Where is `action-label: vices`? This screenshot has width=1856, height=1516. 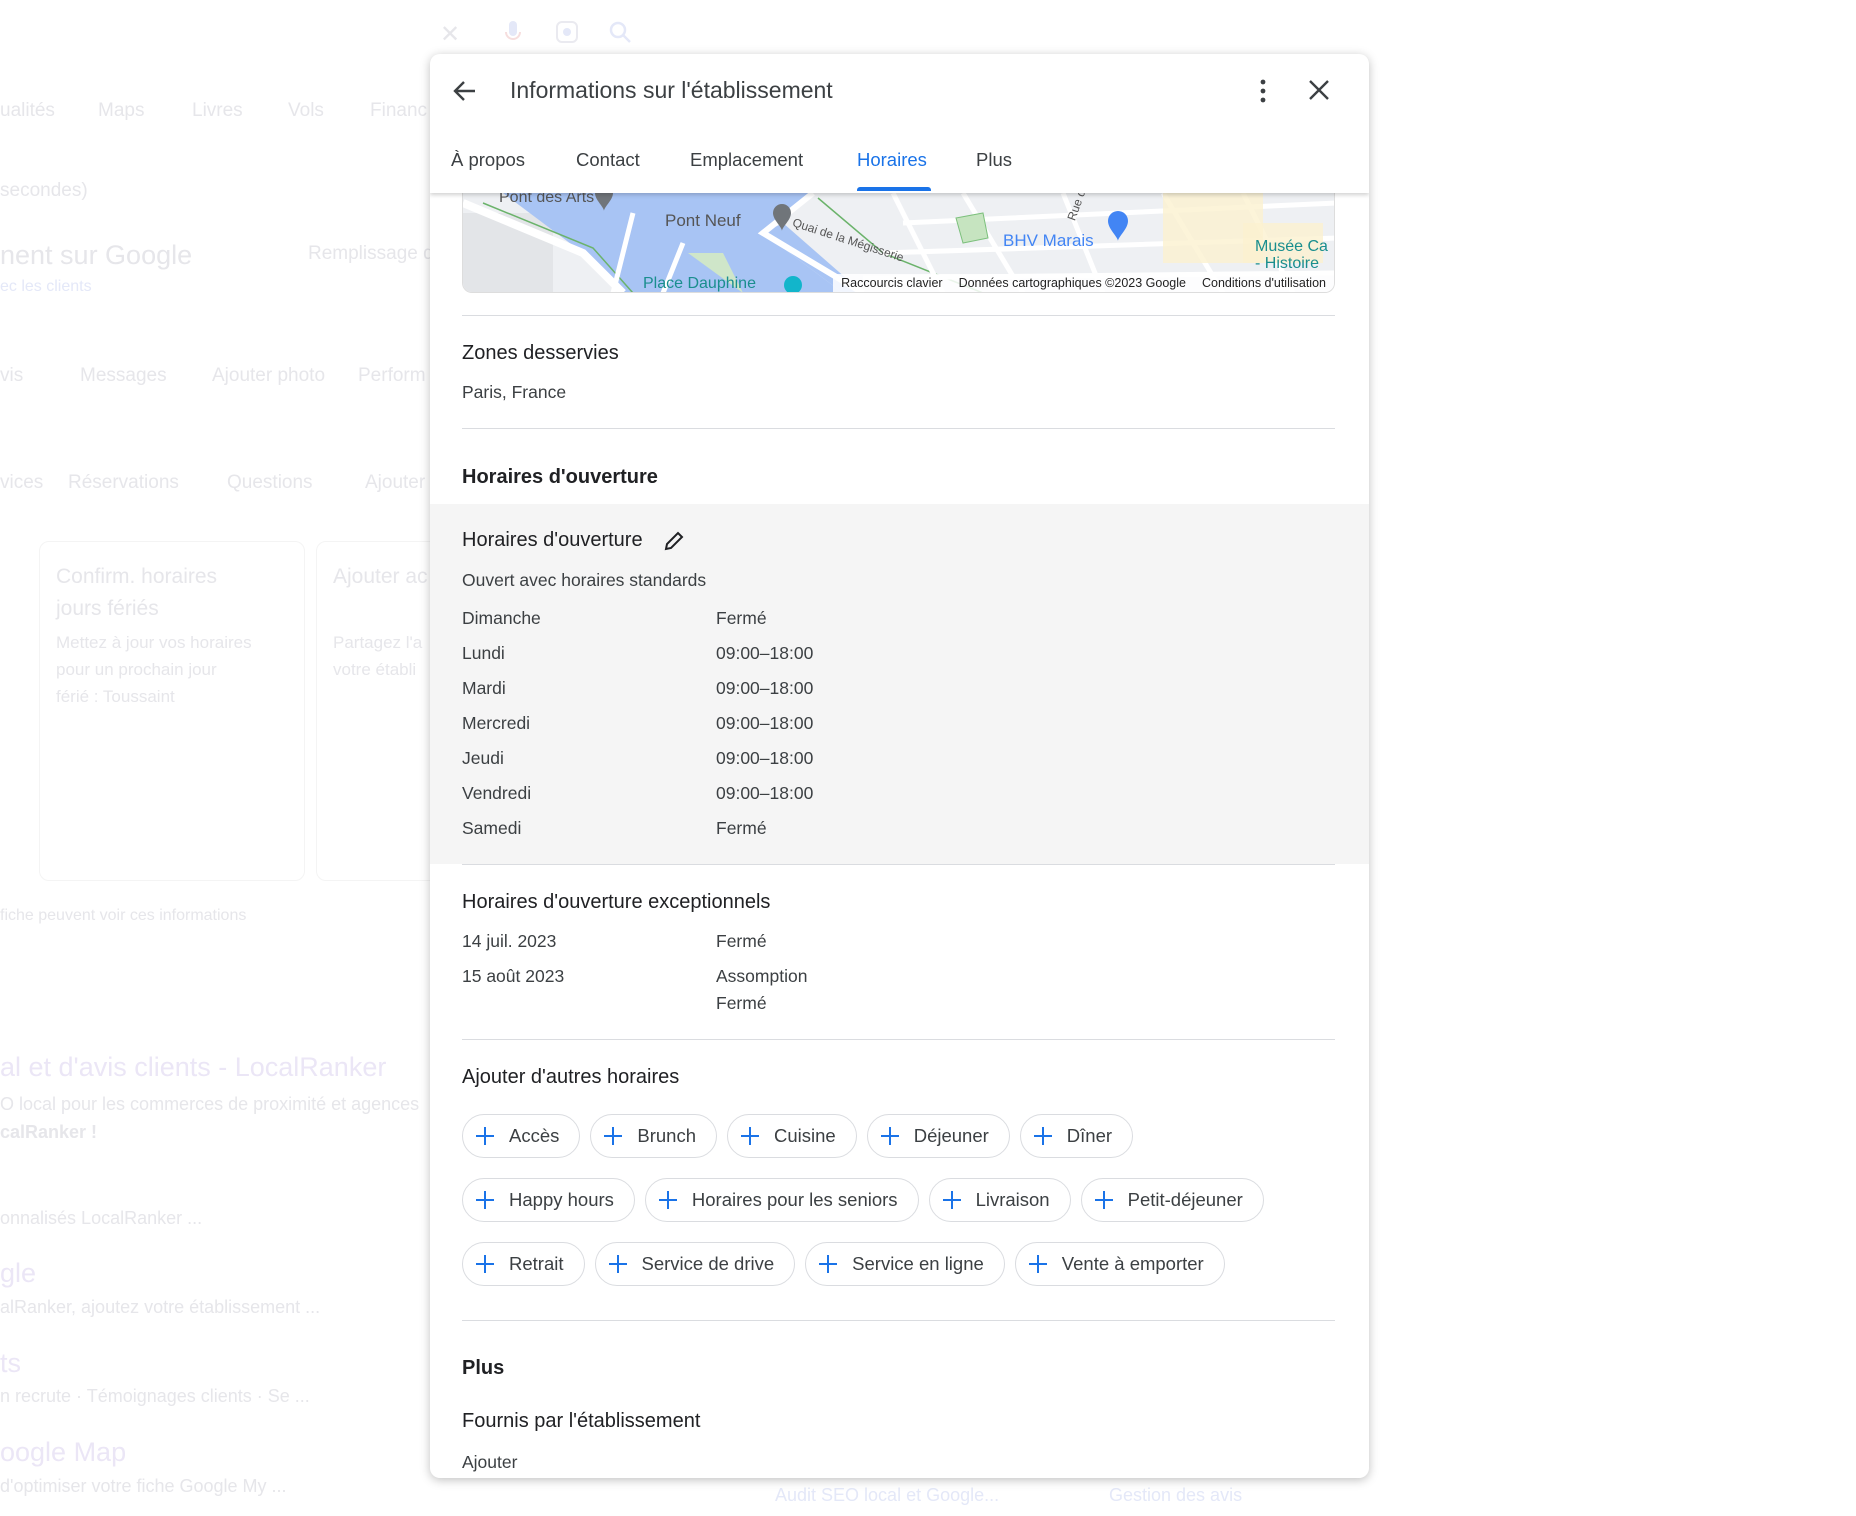 action-label: vices is located at coordinates (21, 483).